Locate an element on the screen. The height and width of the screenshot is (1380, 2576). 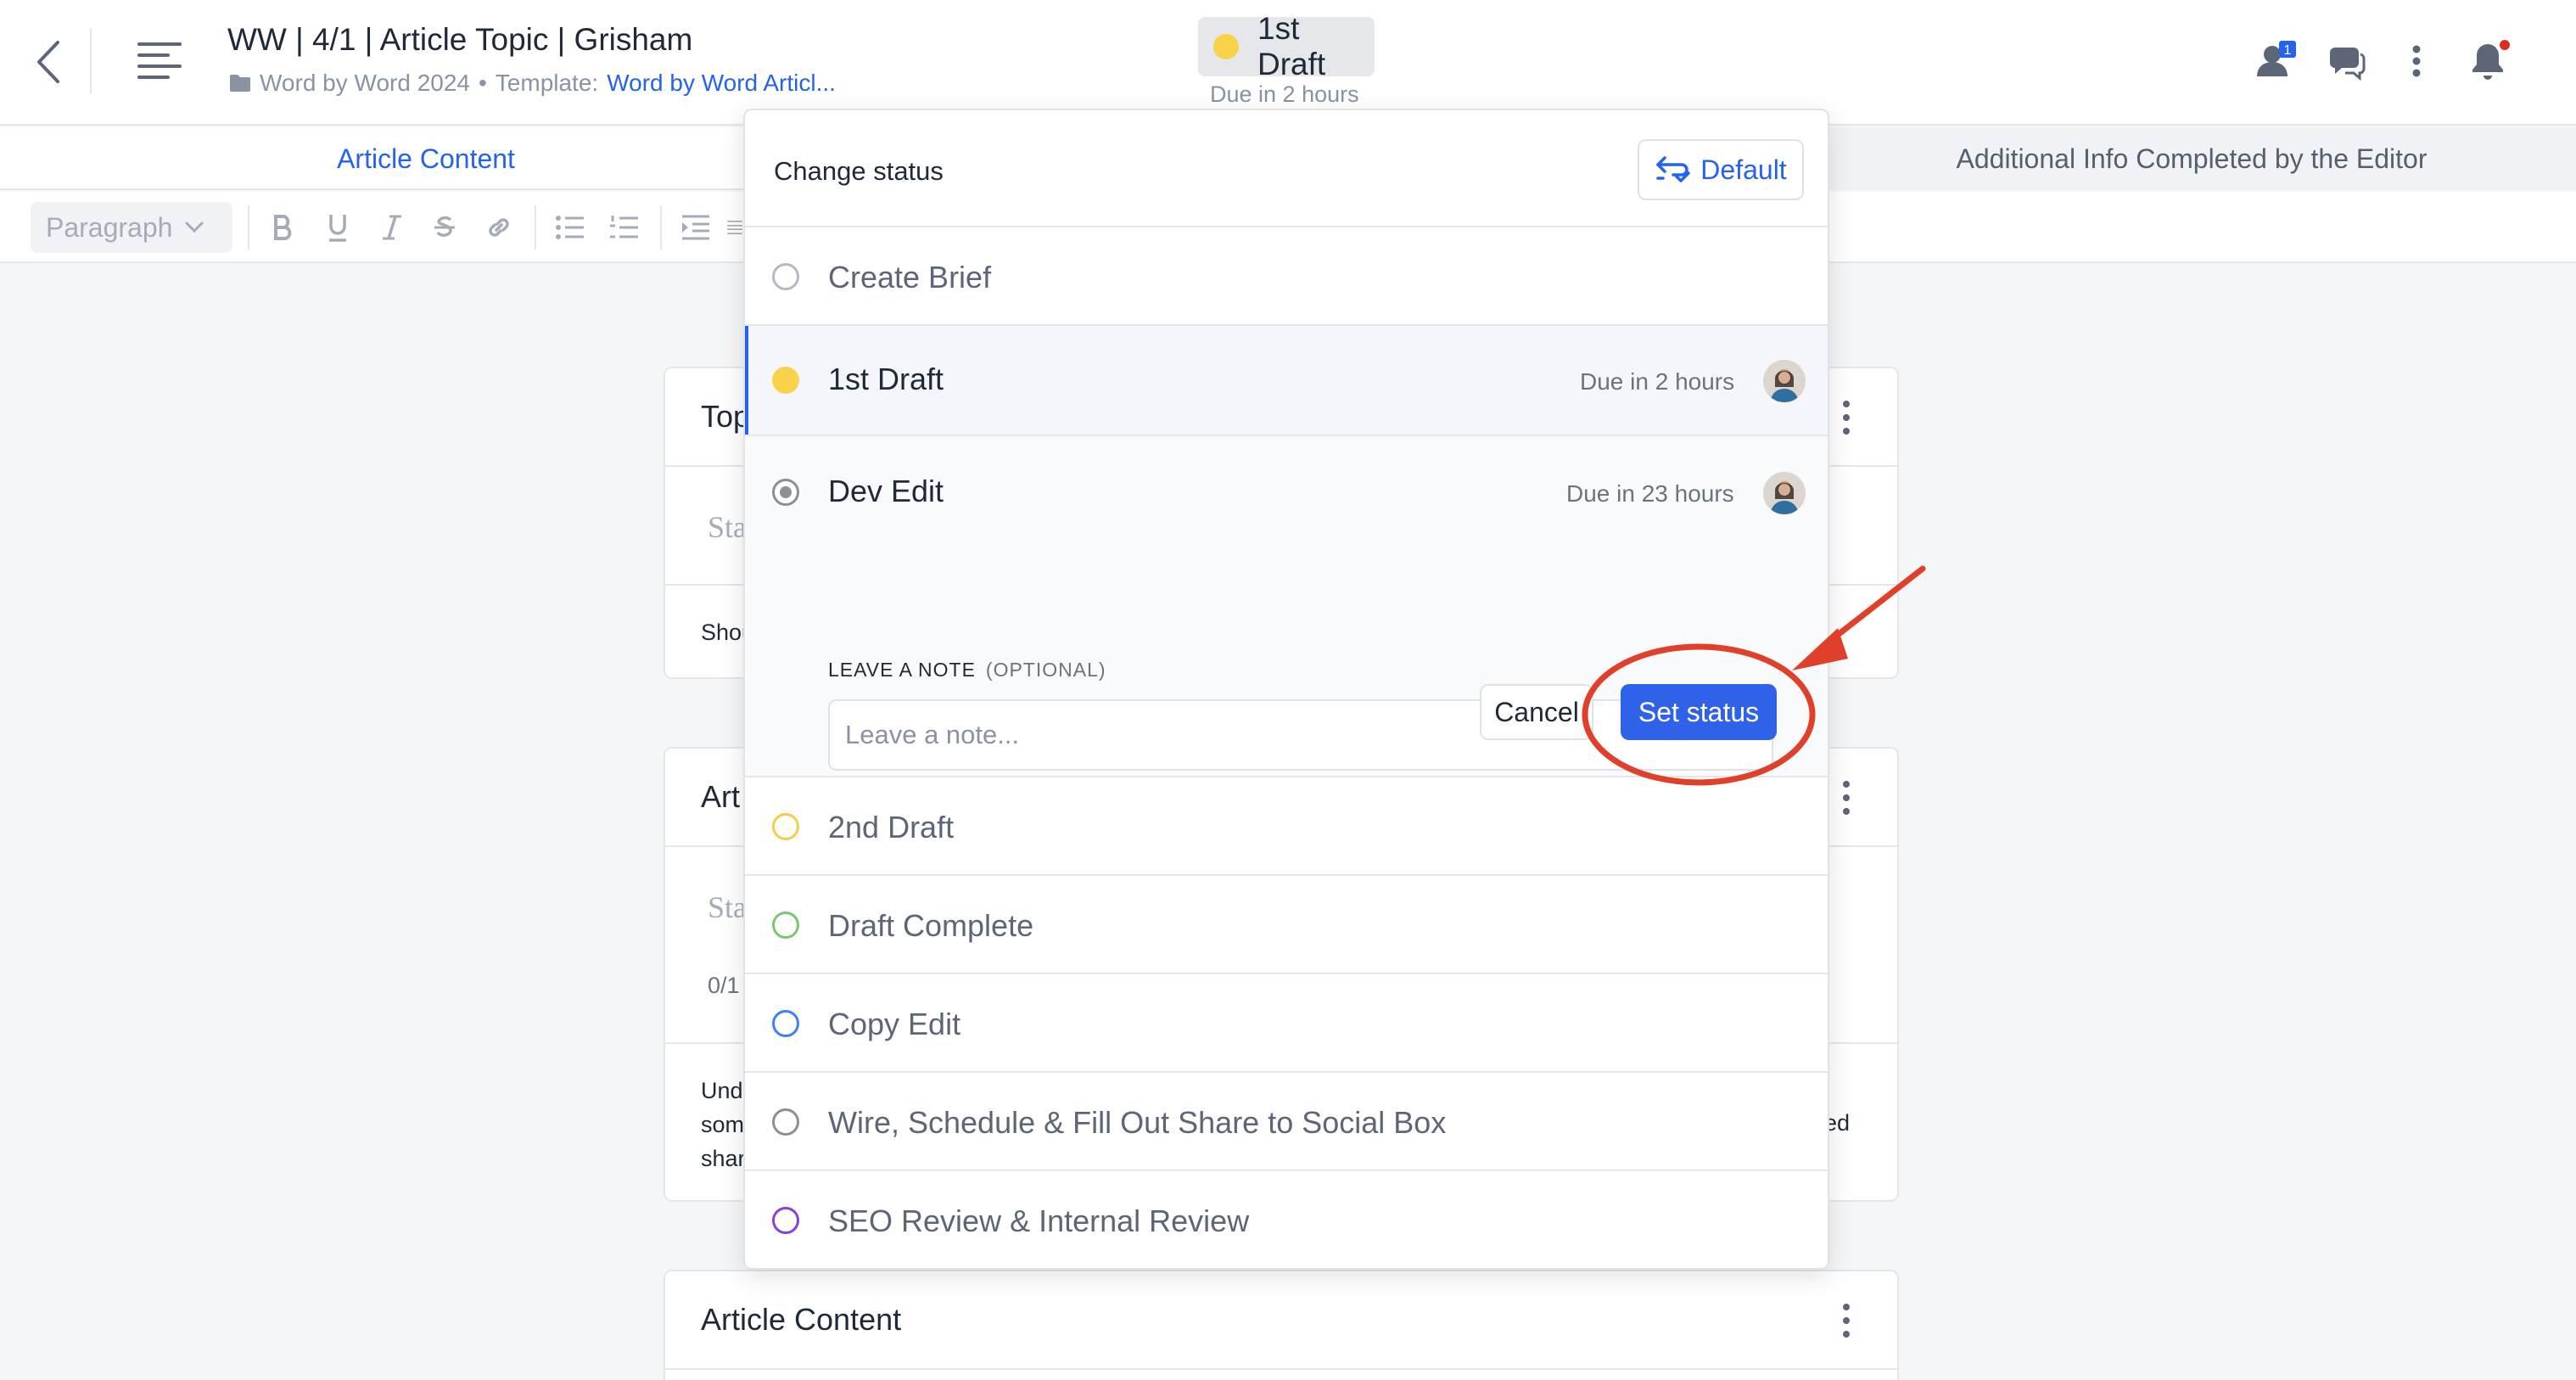
italic-icon is located at coordinates (392, 228).